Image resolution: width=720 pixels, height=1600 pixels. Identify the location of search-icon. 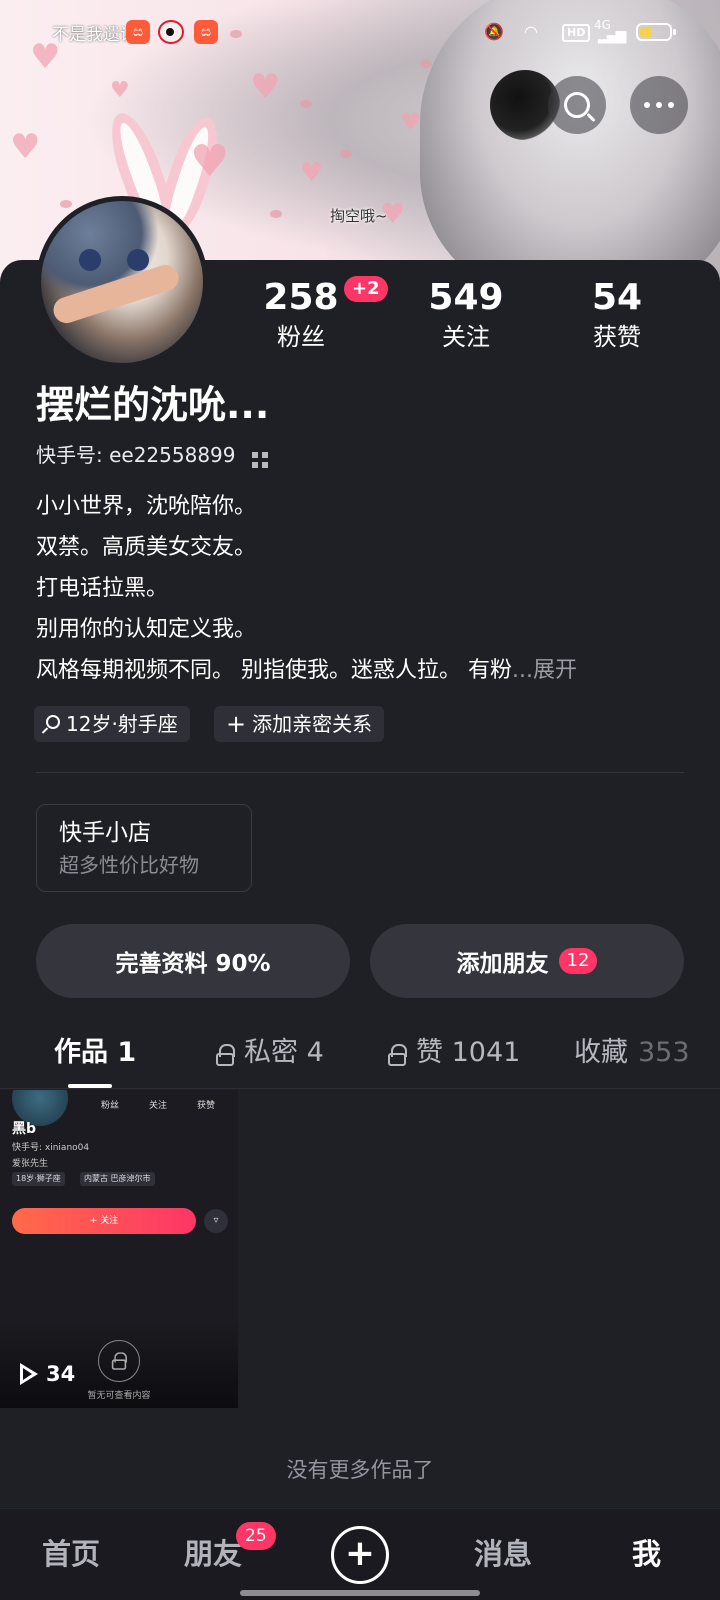
(577, 105).